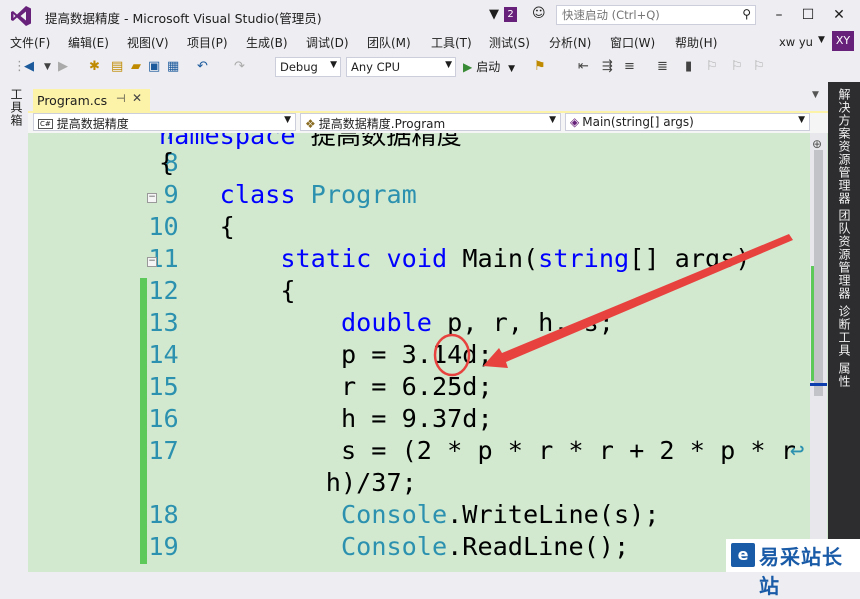 The height and width of the screenshot is (599, 860). I want to click on platform-value: Any CPU, so click(375, 67).